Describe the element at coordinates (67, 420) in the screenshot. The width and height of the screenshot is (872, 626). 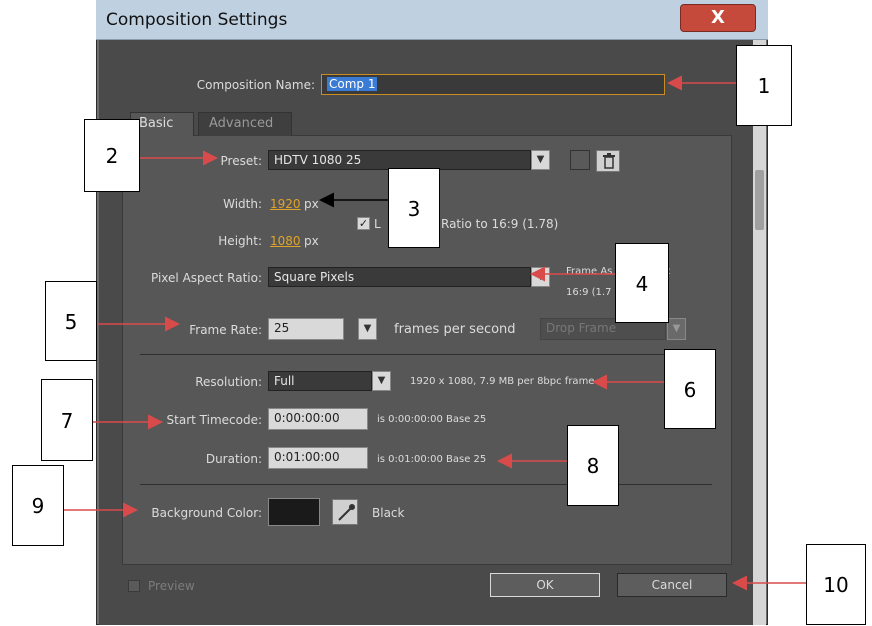
I see `callout-7: 7` at that location.